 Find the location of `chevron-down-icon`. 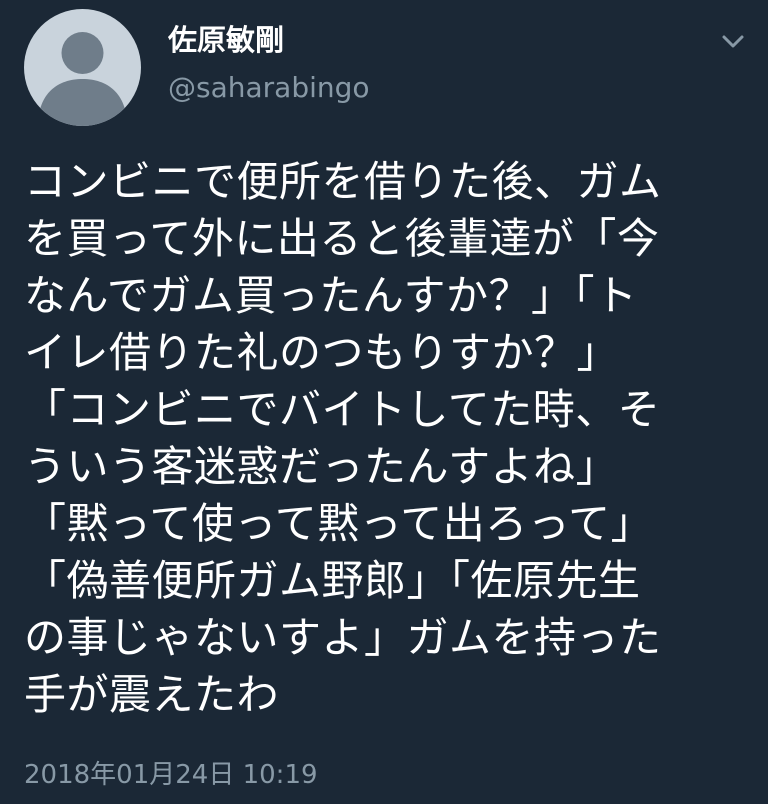

chevron-down-icon is located at coordinates (733, 41).